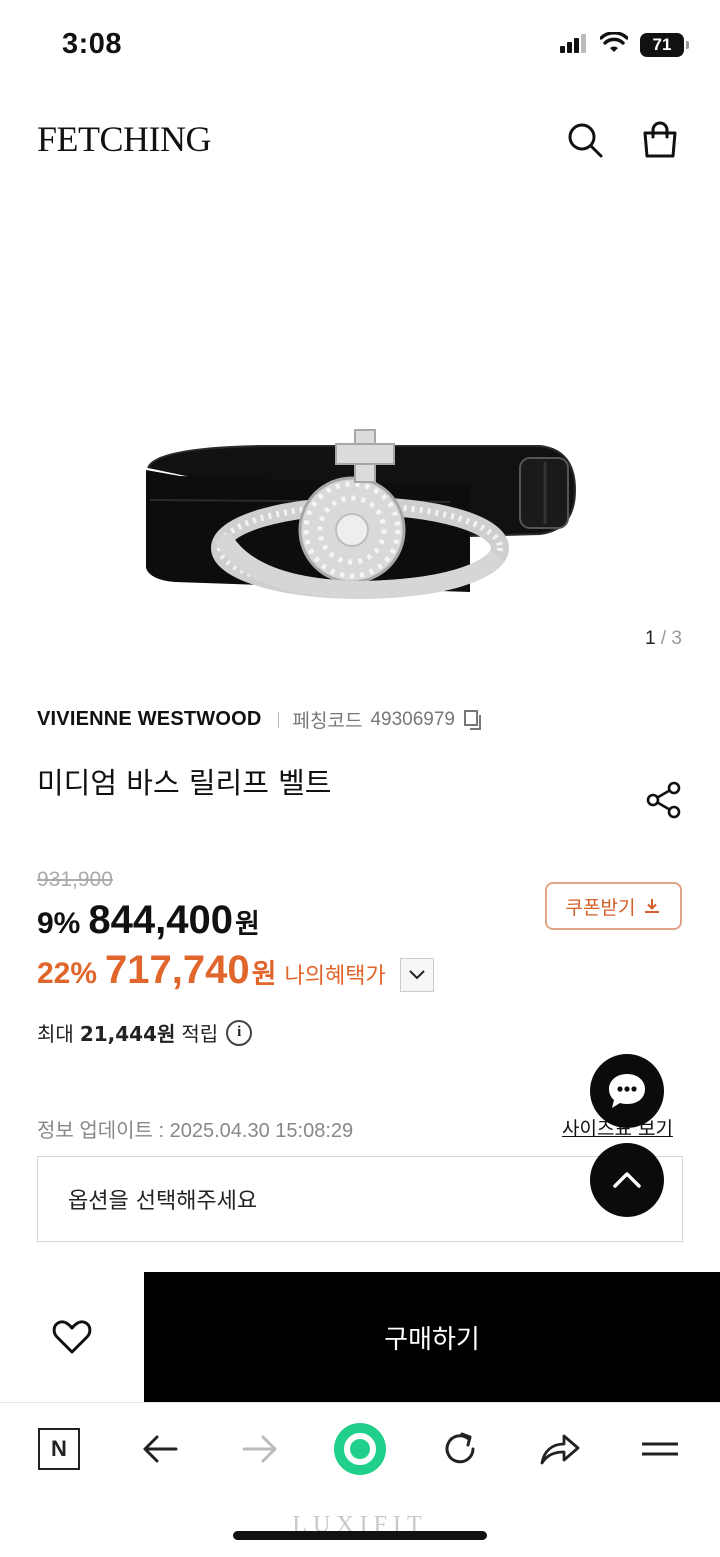 The image size is (720, 1557). I want to click on update-timestamp: 정보 업데이트 : 2025.04.30 15:08:29, so click(195, 1131).